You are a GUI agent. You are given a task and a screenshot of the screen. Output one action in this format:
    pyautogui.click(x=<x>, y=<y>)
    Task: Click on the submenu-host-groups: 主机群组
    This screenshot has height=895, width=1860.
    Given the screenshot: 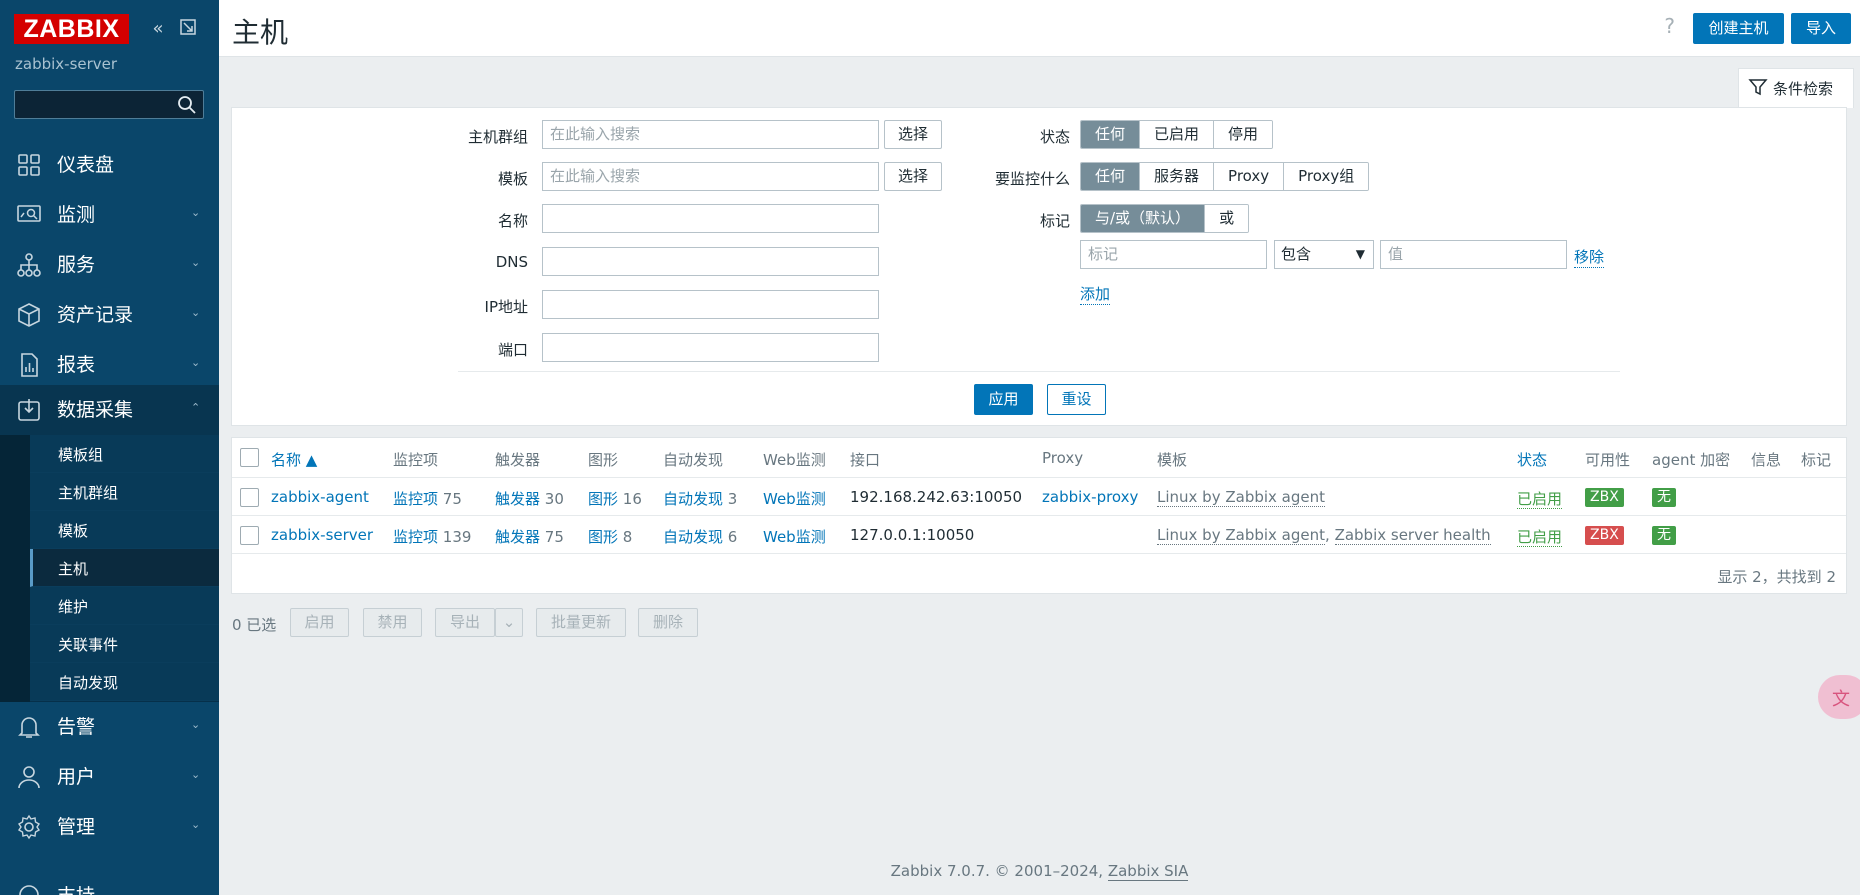 What is the action you would take?
    pyautogui.click(x=124, y=492)
    